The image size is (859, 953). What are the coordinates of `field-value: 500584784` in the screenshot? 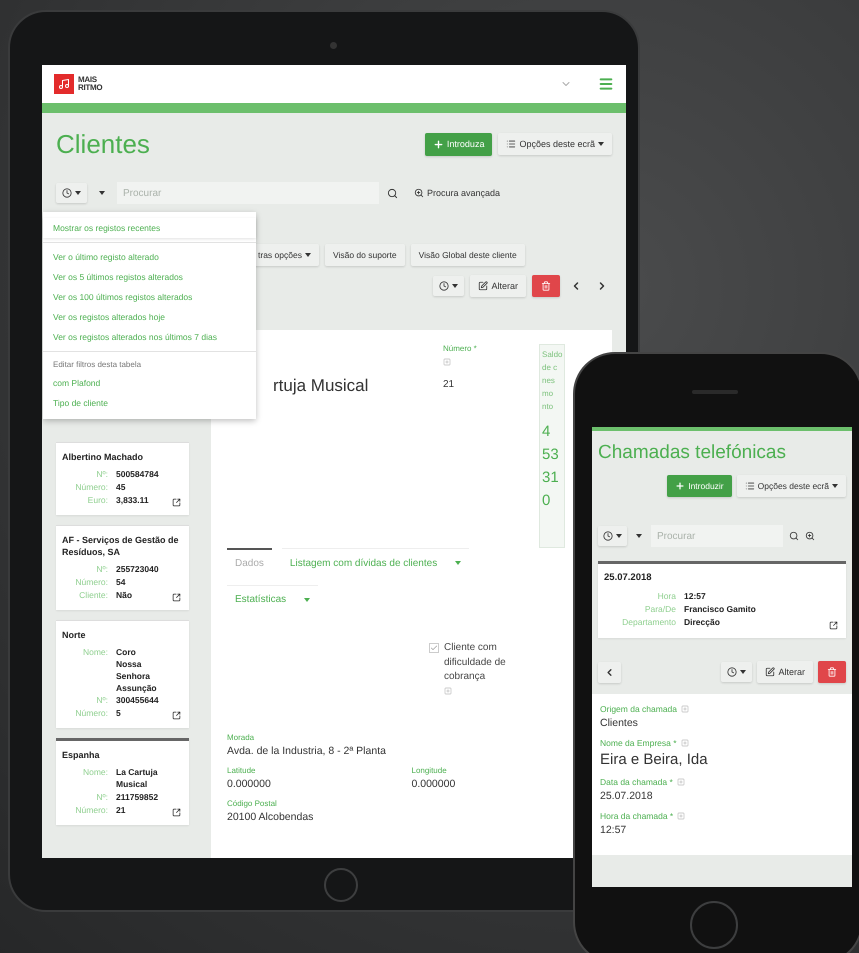 It's located at (138, 475).